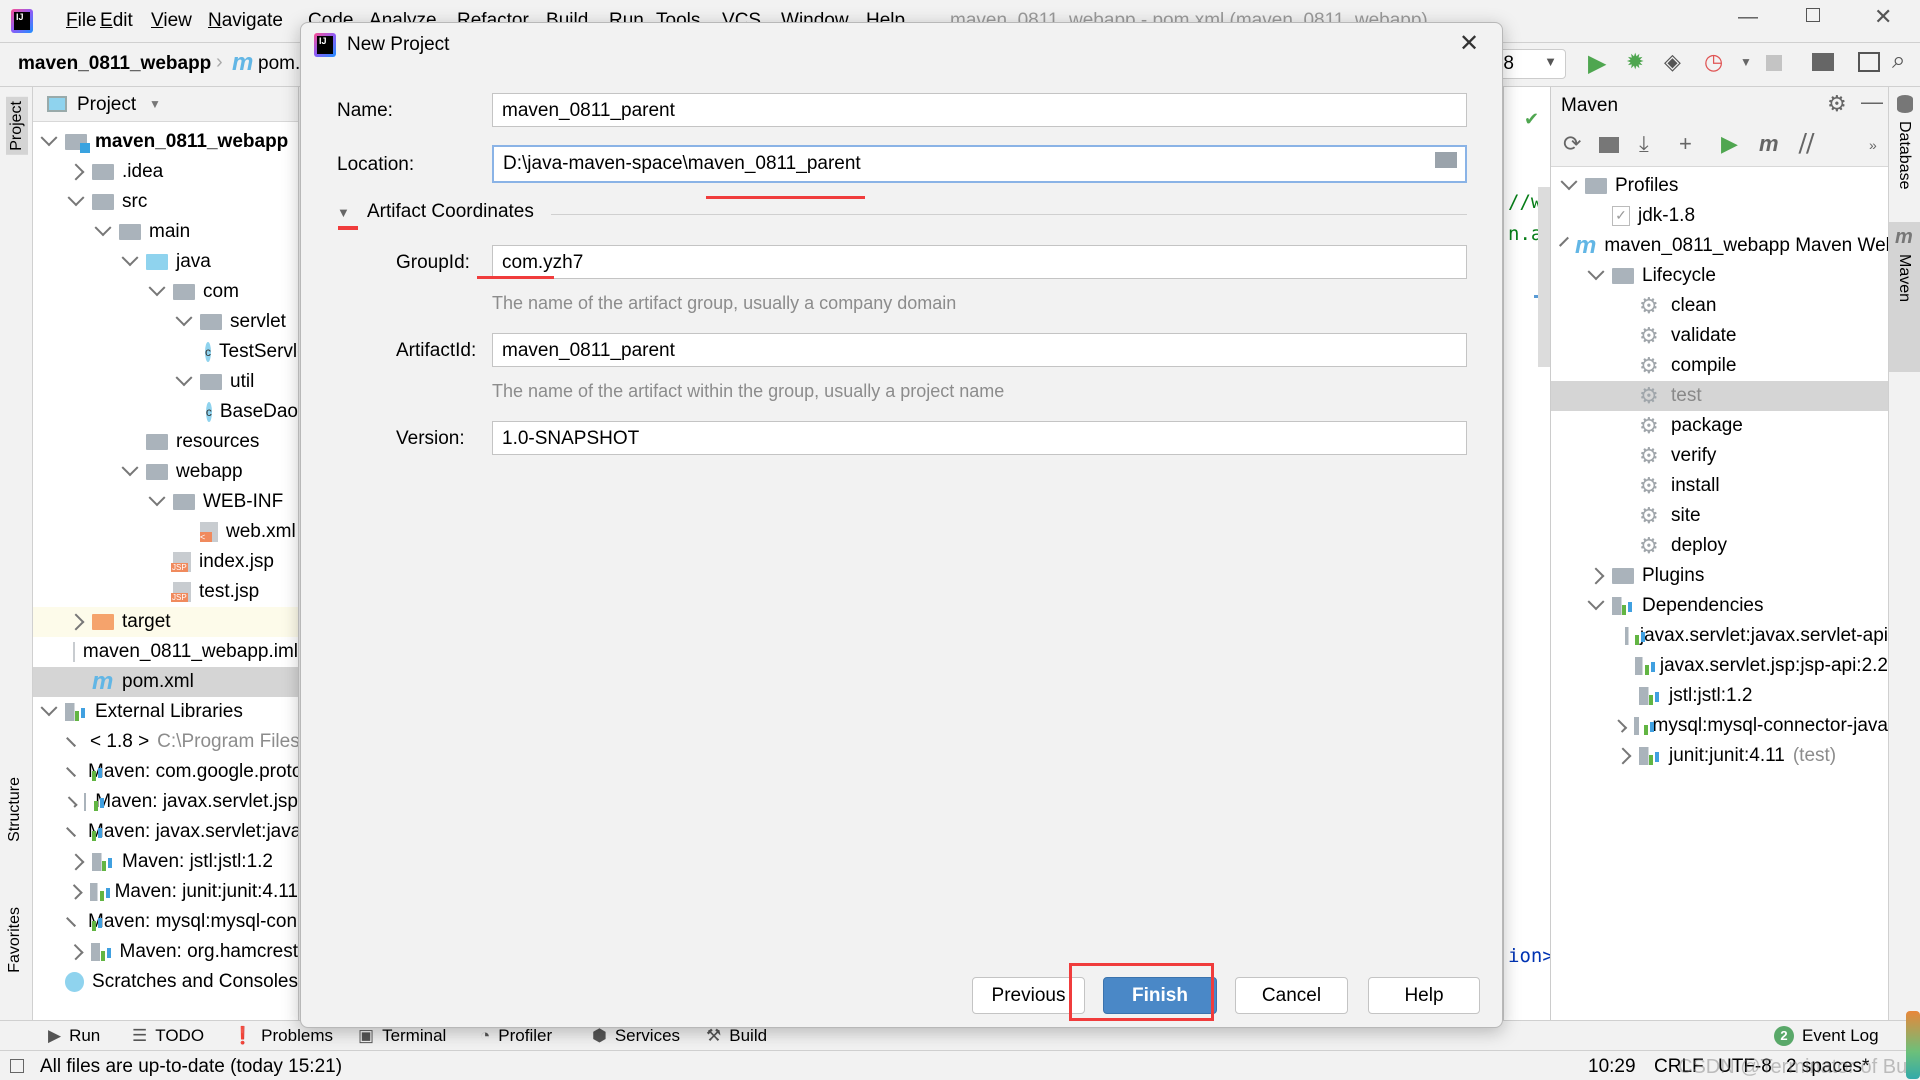 The height and width of the screenshot is (1080, 1920). Describe the element at coordinates (979, 110) in the screenshot. I see `name-field: maven_0811_parent` at that location.